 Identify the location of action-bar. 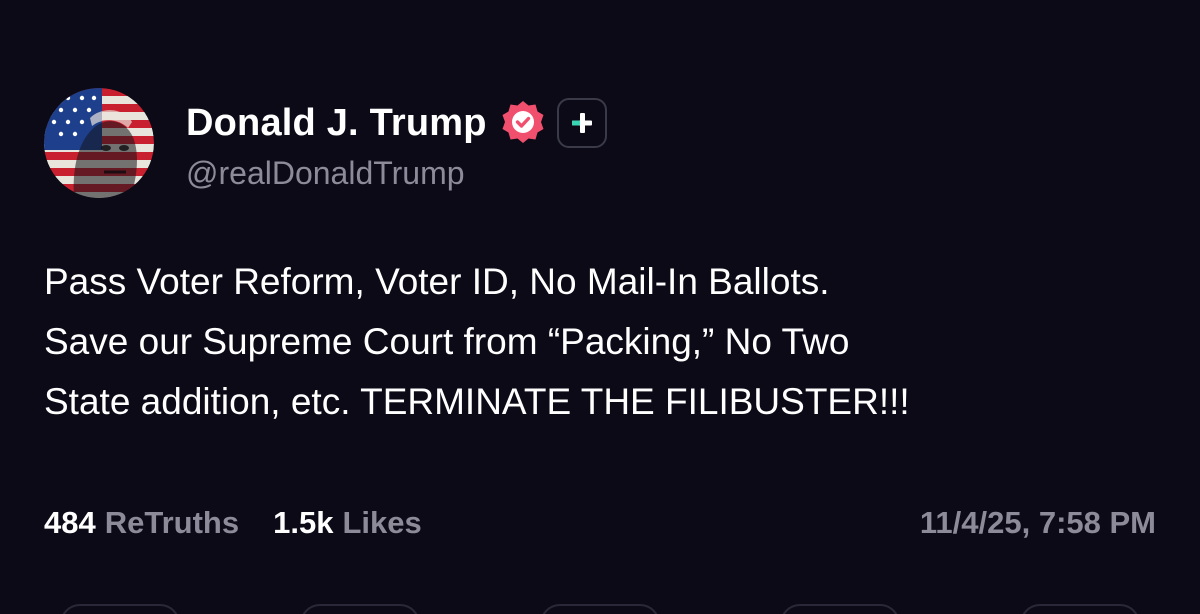
(600, 609).